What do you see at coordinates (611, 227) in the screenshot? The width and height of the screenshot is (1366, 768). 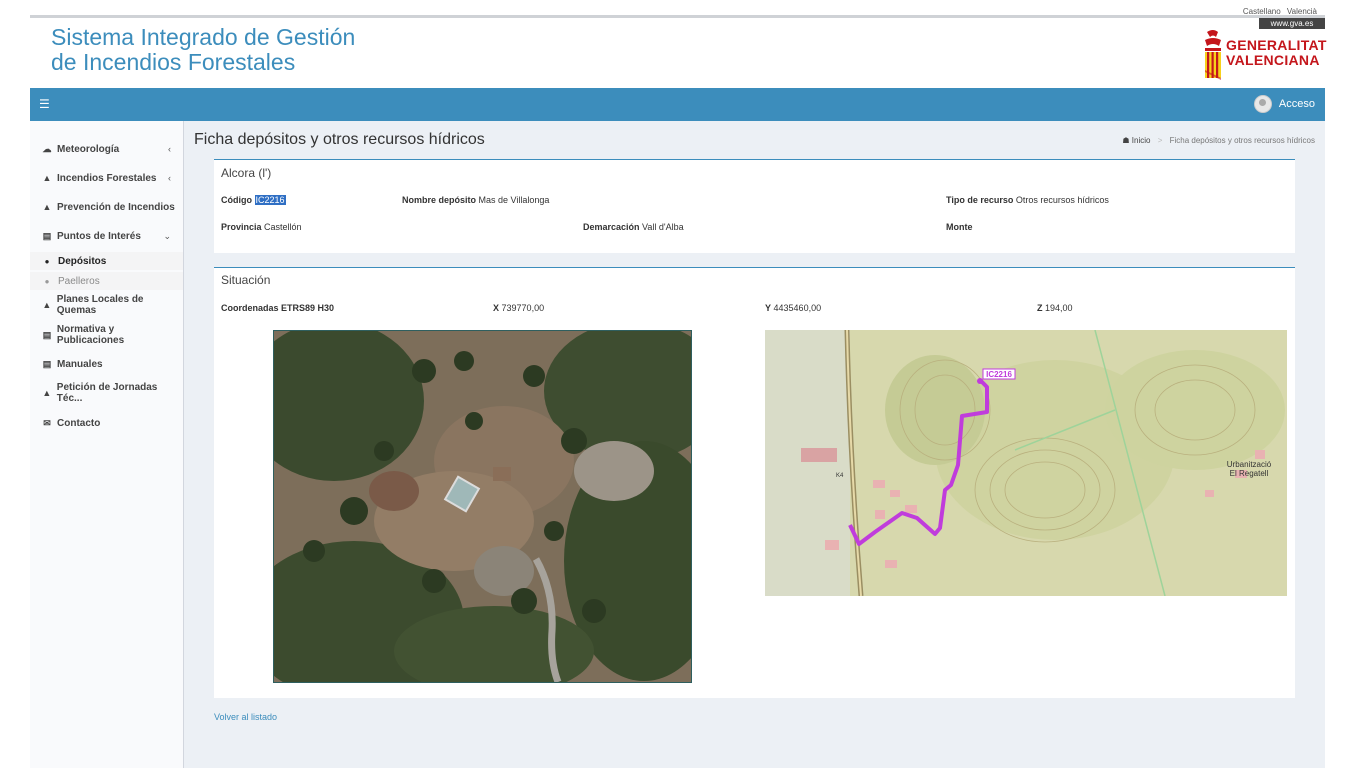 I see `demarcacion-label: Demarcación` at bounding box center [611, 227].